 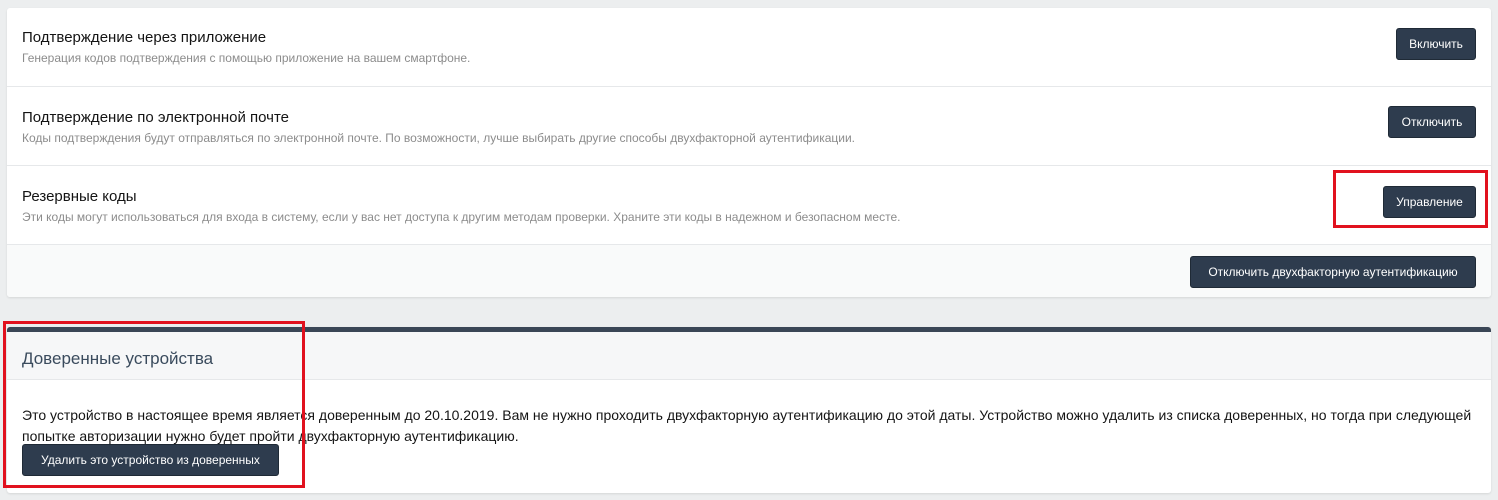 What do you see at coordinates (1432, 122) in the screenshot?
I see `disable-email-button: Отключить` at bounding box center [1432, 122].